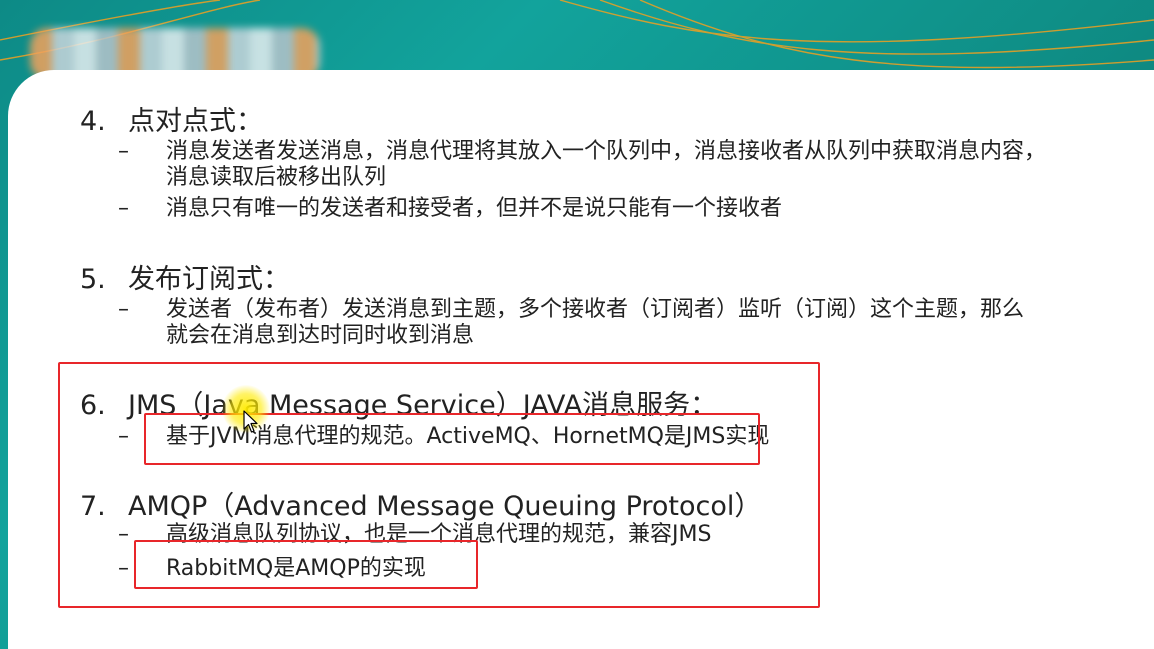 The height and width of the screenshot is (649, 1154). Describe the element at coordinates (474, 208) in the screenshot. I see `bullet-text: 消息只有唯一的发送者和接受者，但并不是说只能有一个接收者` at that location.